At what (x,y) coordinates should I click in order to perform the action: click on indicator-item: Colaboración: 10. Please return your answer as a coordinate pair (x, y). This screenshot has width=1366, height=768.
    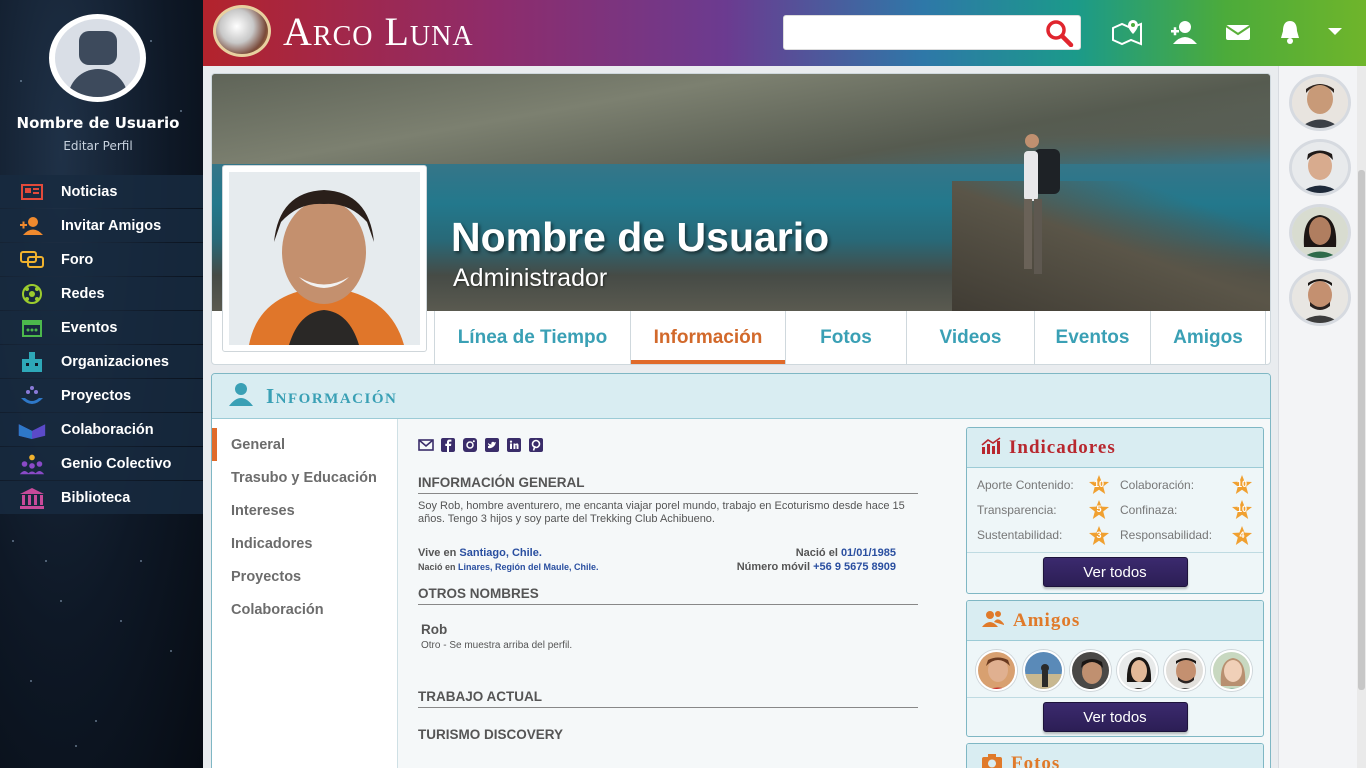
    Looking at the image, I should click on (1186, 484).